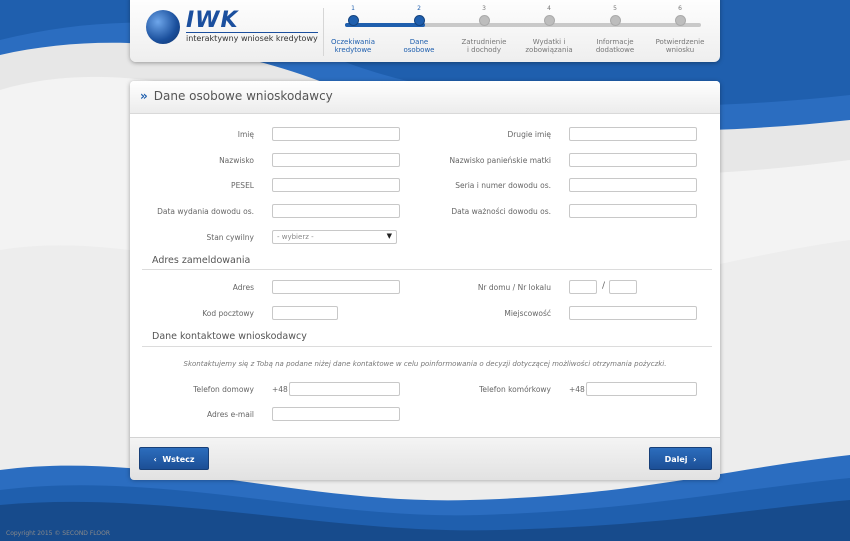 The width and height of the screenshot is (850, 541). What do you see at coordinates (695, 459) in the screenshot?
I see `chevron-right-icon: ›` at bounding box center [695, 459].